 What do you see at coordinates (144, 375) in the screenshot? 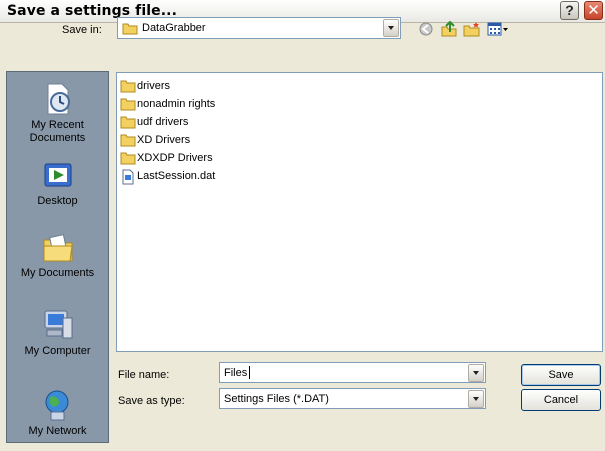
I see `file-name-label: File name:` at bounding box center [144, 375].